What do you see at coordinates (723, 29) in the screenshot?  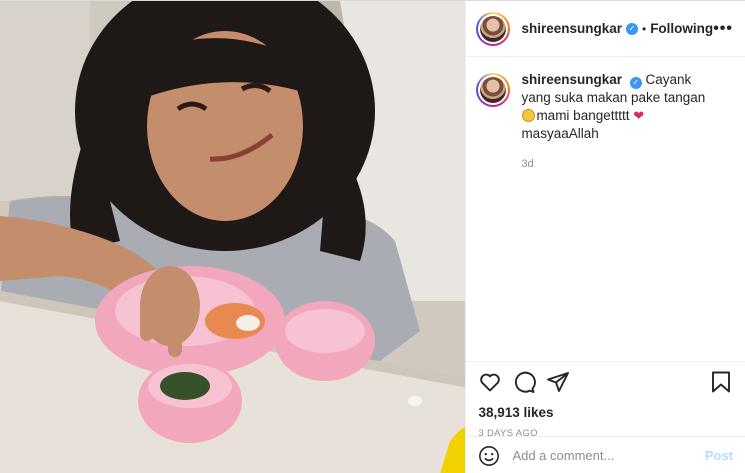 I see `more-options-icon: •••` at bounding box center [723, 29].